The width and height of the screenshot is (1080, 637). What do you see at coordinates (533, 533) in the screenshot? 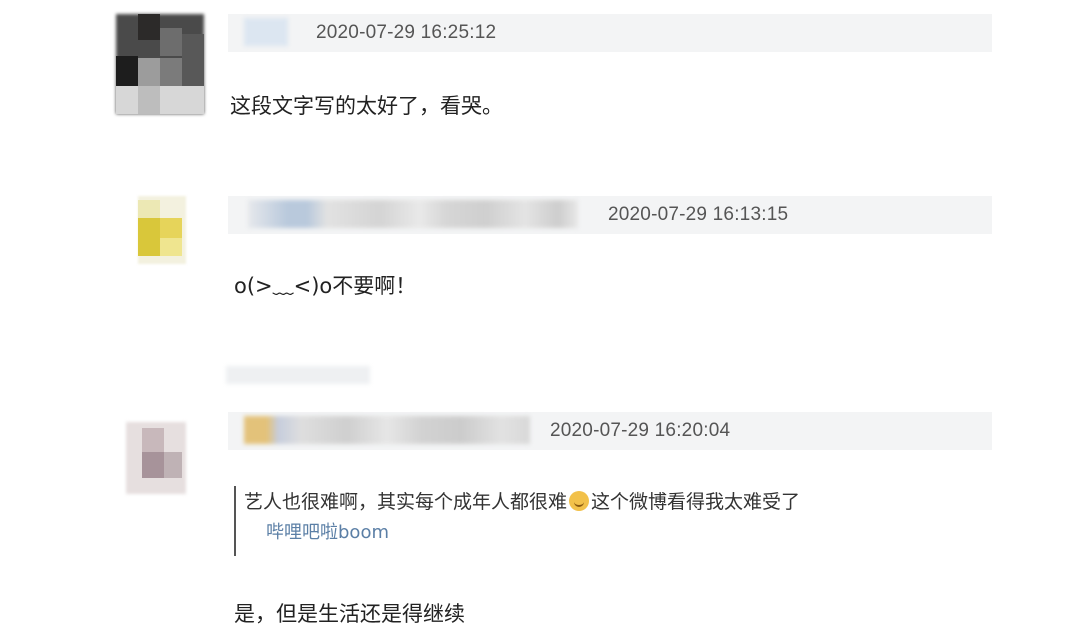
I see `quoted-source-link: 哔哩吧啦boom` at bounding box center [533, 533].